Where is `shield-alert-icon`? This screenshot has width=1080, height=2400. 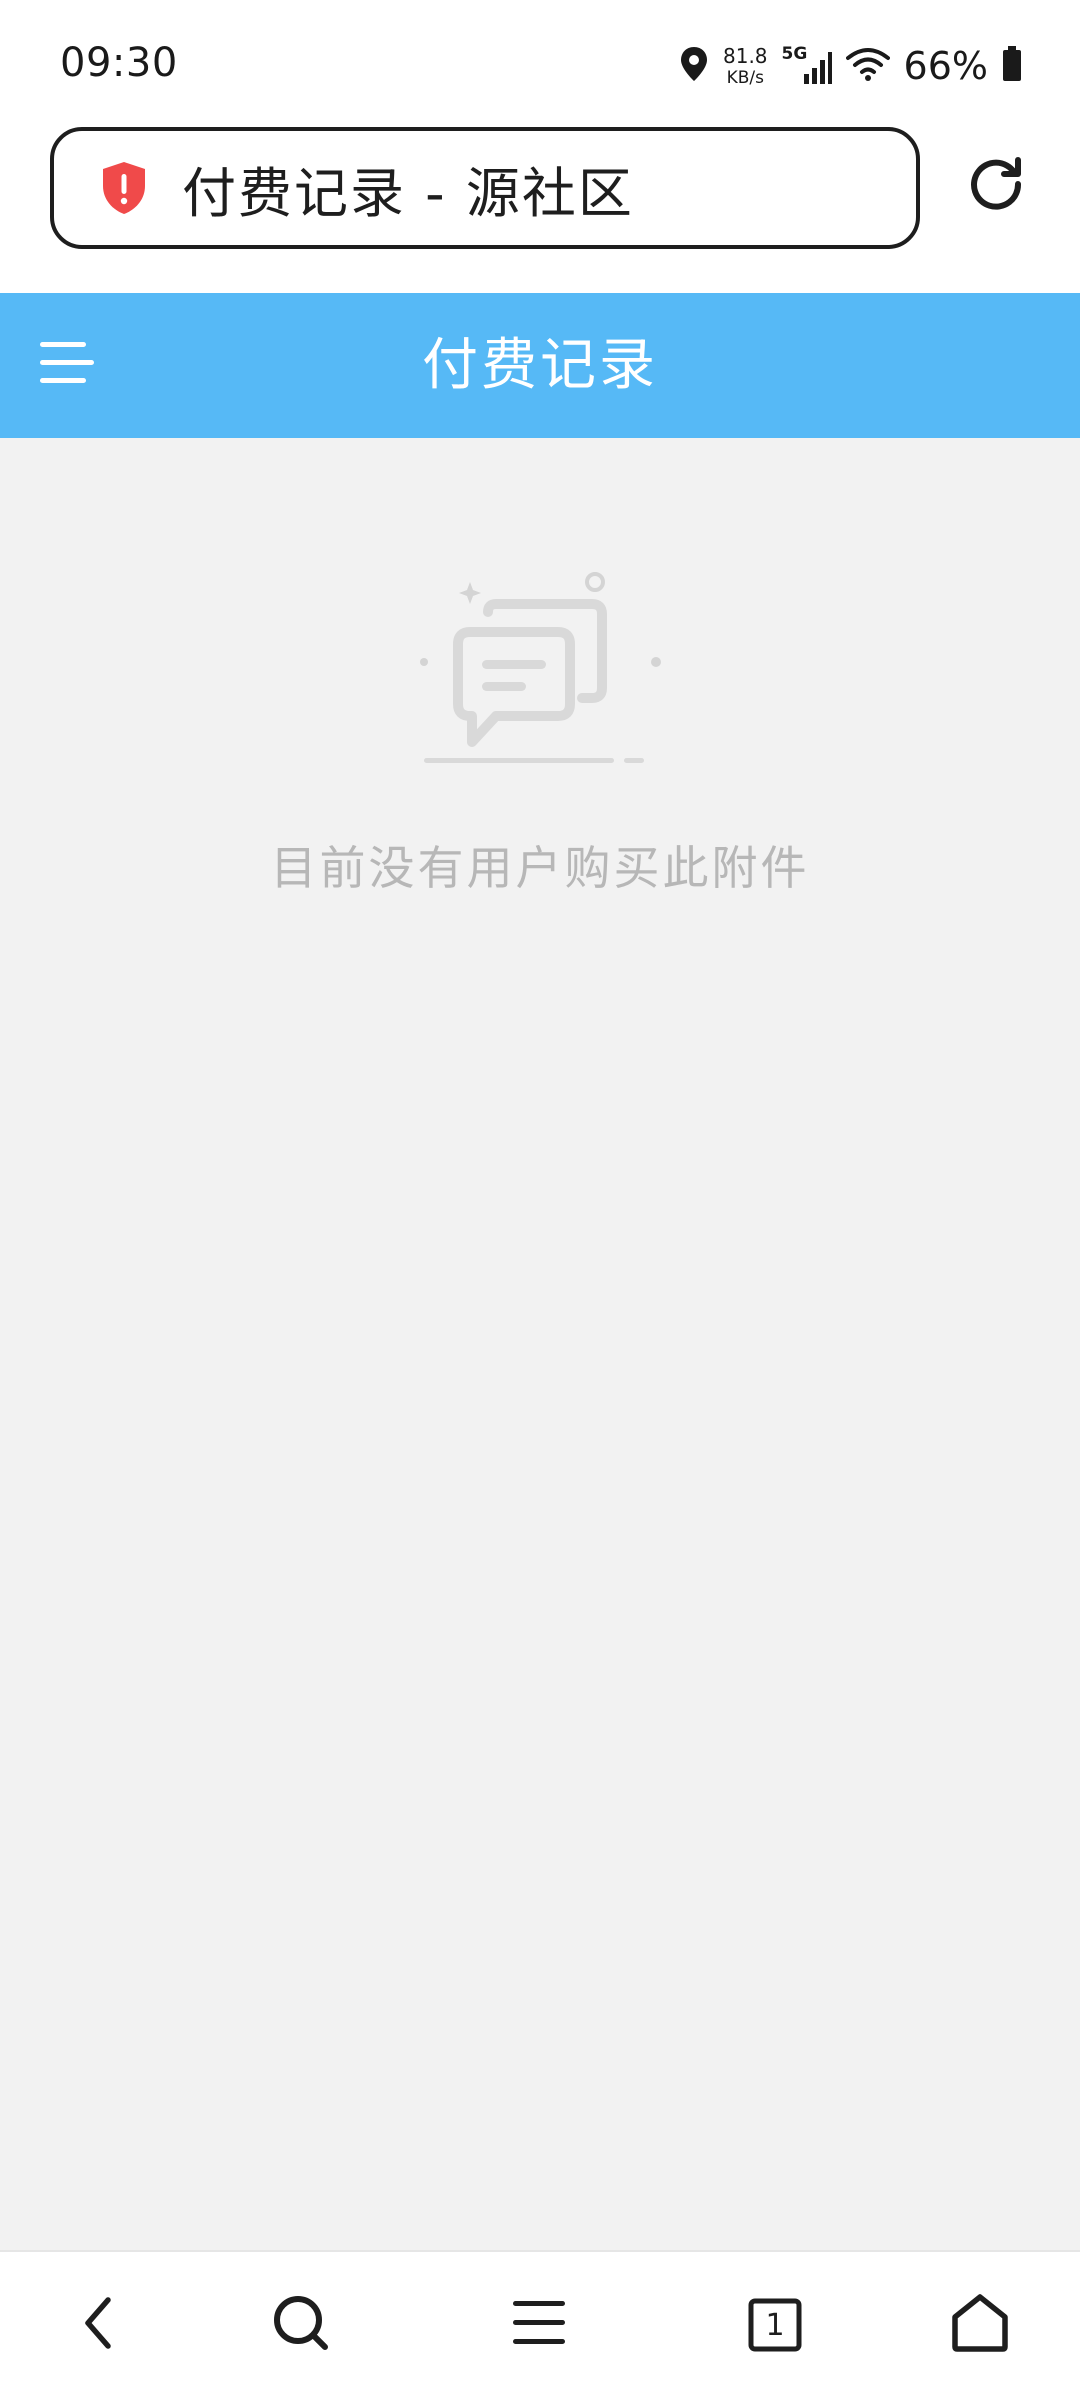 shield-alert-icon is located at coordinates (124, 188).